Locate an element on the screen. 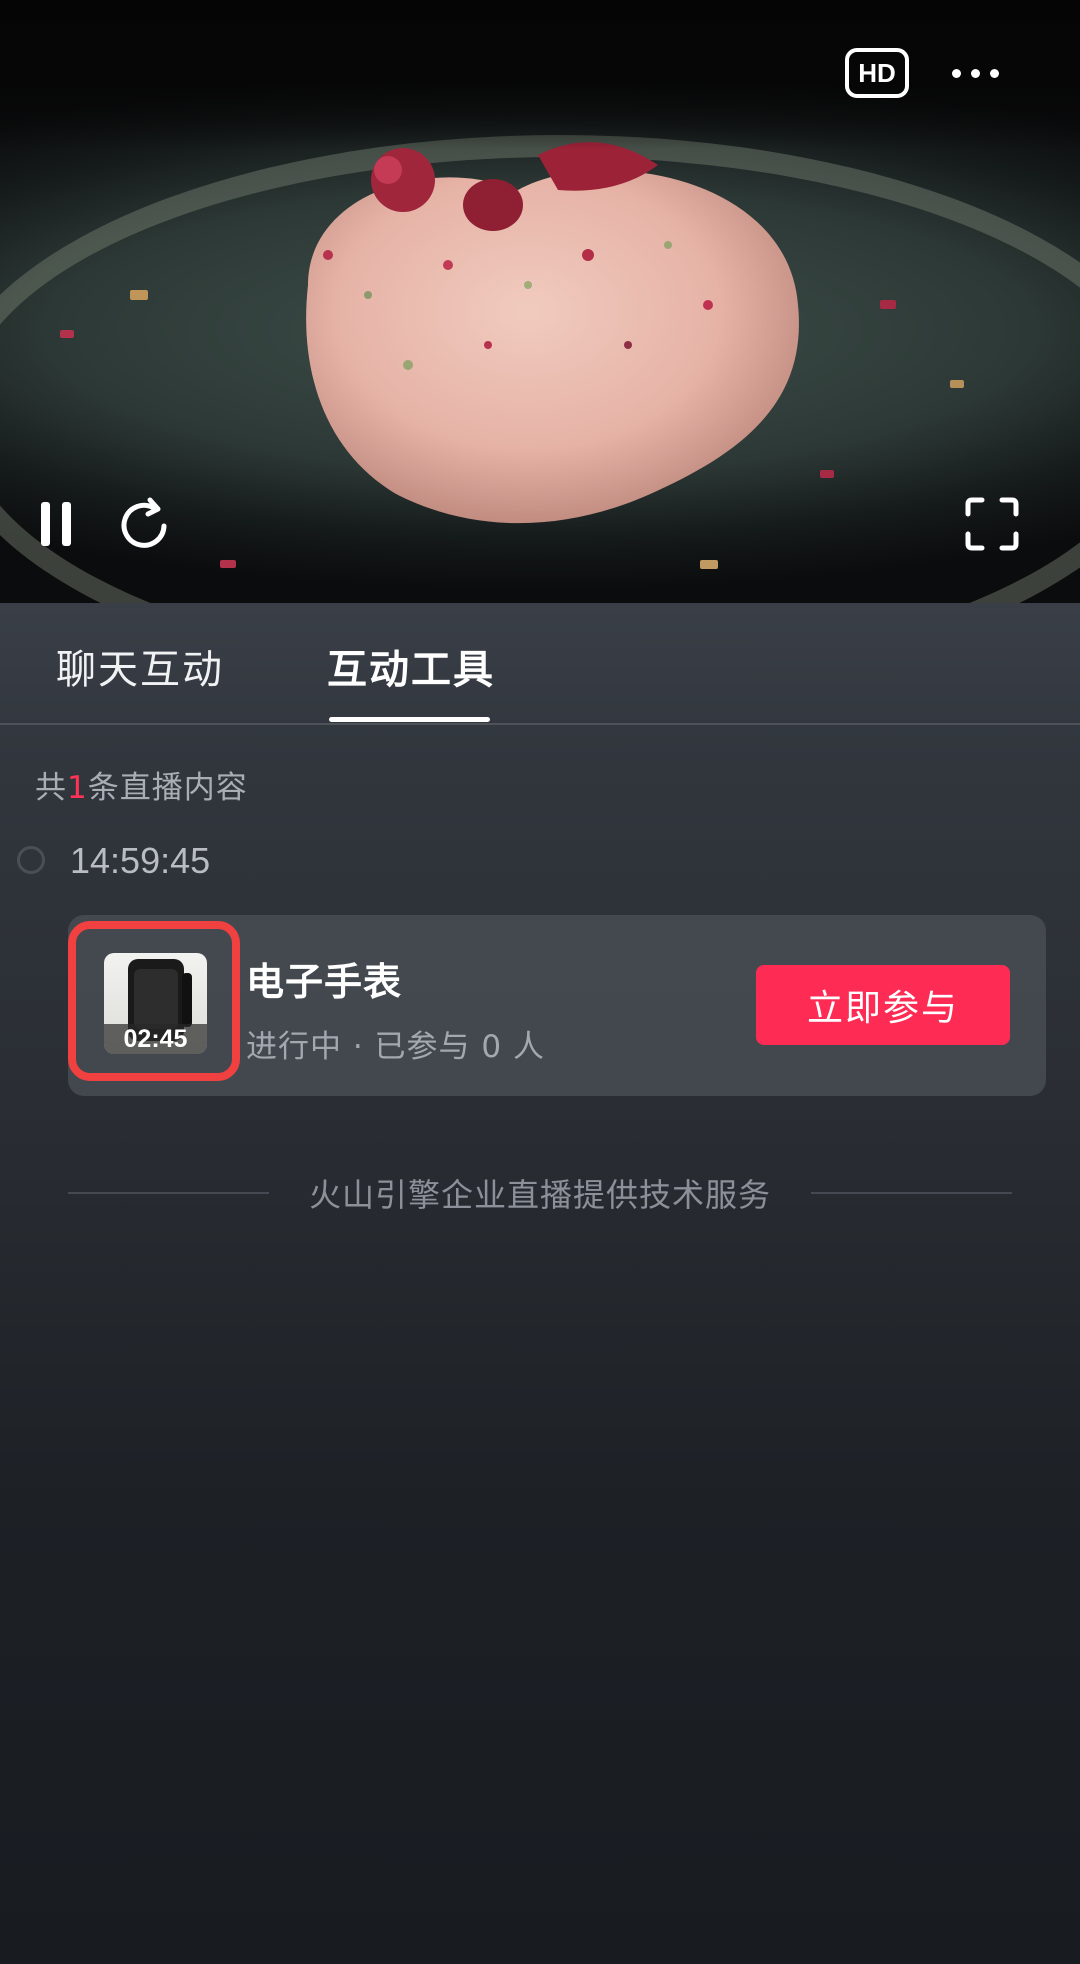  countdown-timer: 02:45 is located at coordinates (155, 1039).